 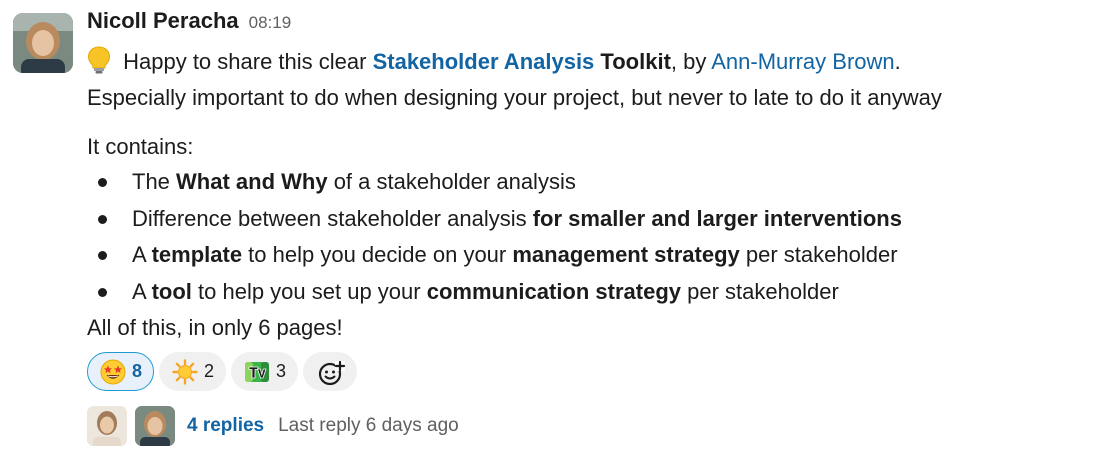 I want to click on bold-text: What and Why, so click(x=252, y=181).